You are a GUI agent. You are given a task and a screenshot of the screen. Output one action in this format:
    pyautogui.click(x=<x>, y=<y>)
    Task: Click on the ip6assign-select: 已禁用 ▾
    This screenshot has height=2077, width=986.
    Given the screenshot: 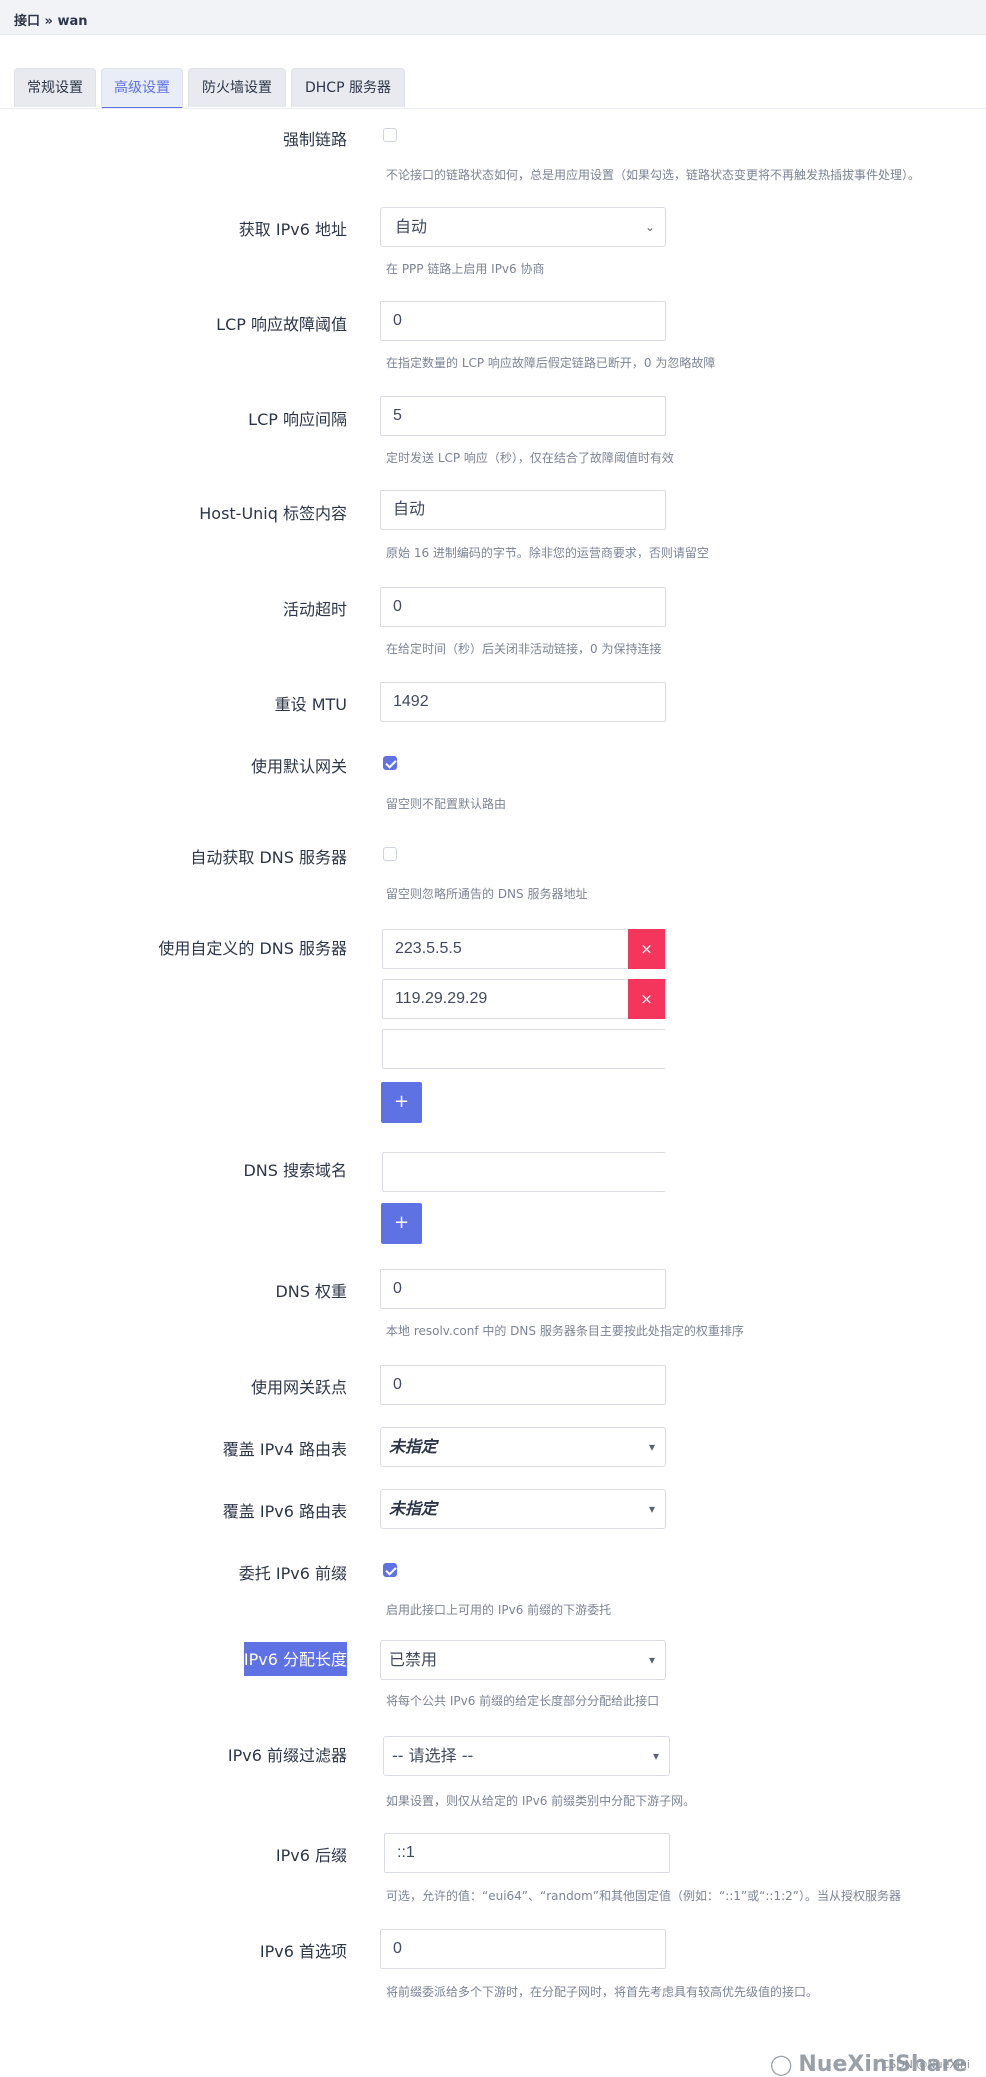 What is the action you would take?
    pyautogui.click(x=523, y=1660)
    